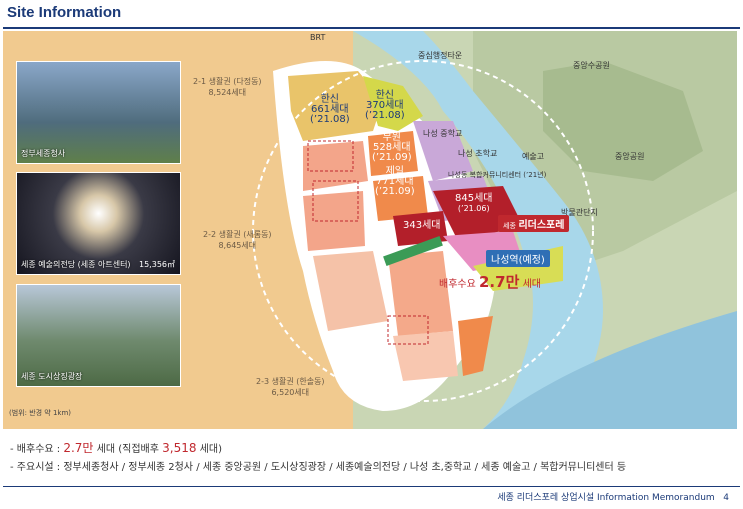 The height and width of the screenshot is (509, 743). What do you see at coordinates (591, 65) in the screenshot?
I see `place-central-park-top: 중앙수공원` at bounding box center [591, 65].